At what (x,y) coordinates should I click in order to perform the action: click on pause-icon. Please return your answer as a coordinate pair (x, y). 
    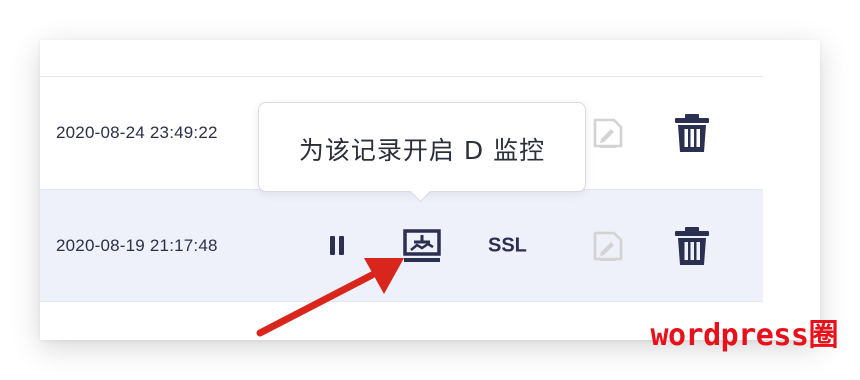
    Looking at the image, I should click on (337, 246).